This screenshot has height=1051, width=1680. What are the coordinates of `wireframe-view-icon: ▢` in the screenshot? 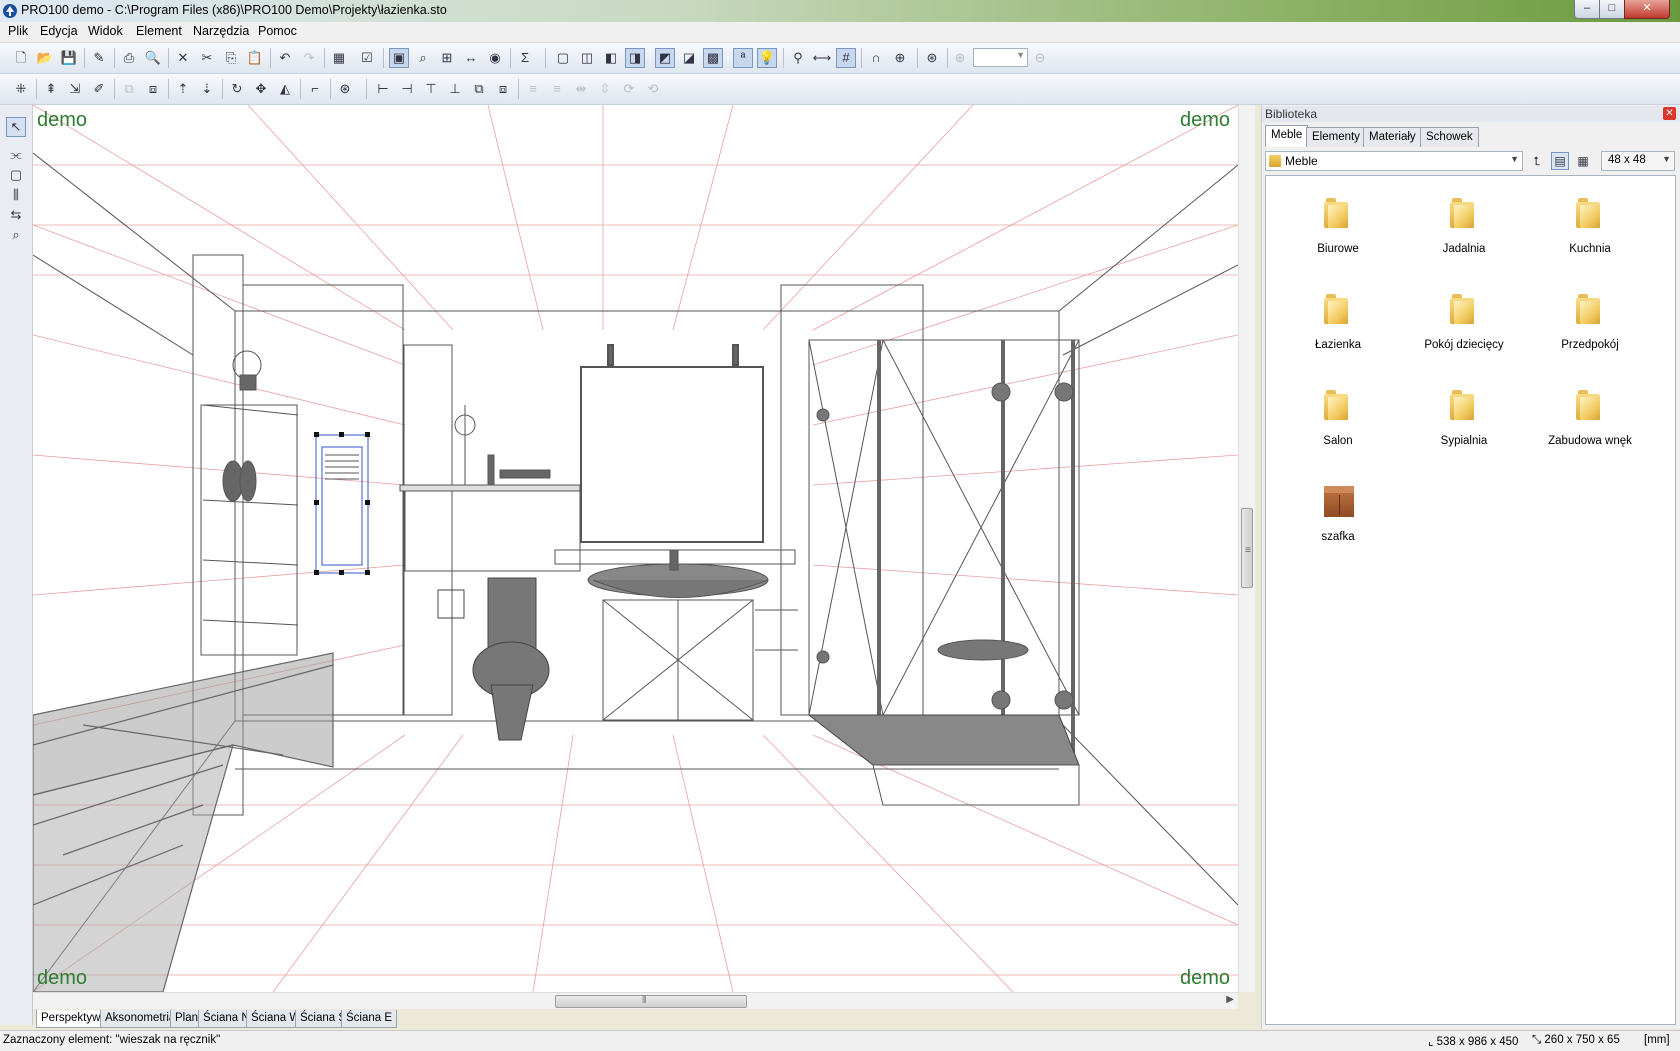 It's located at (563, 58).